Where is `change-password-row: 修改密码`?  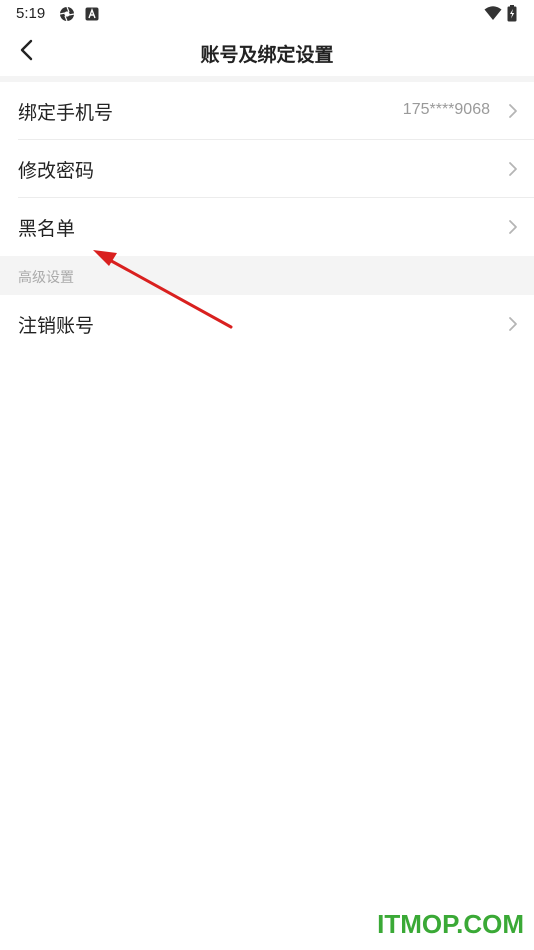
change-password-row: 修改密码 is located at coordinates (267, 169).